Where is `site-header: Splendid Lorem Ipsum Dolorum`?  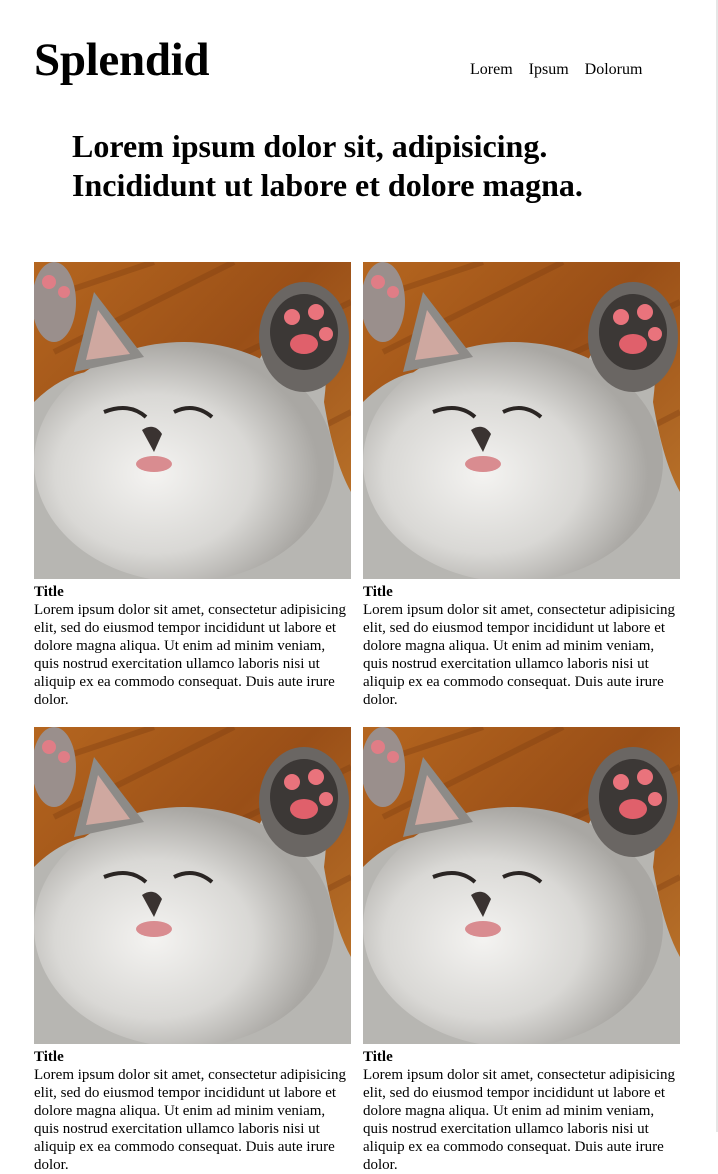
site-header: Splendid Lorem Ipsum Dolorum is located at coordinates (354, 65).